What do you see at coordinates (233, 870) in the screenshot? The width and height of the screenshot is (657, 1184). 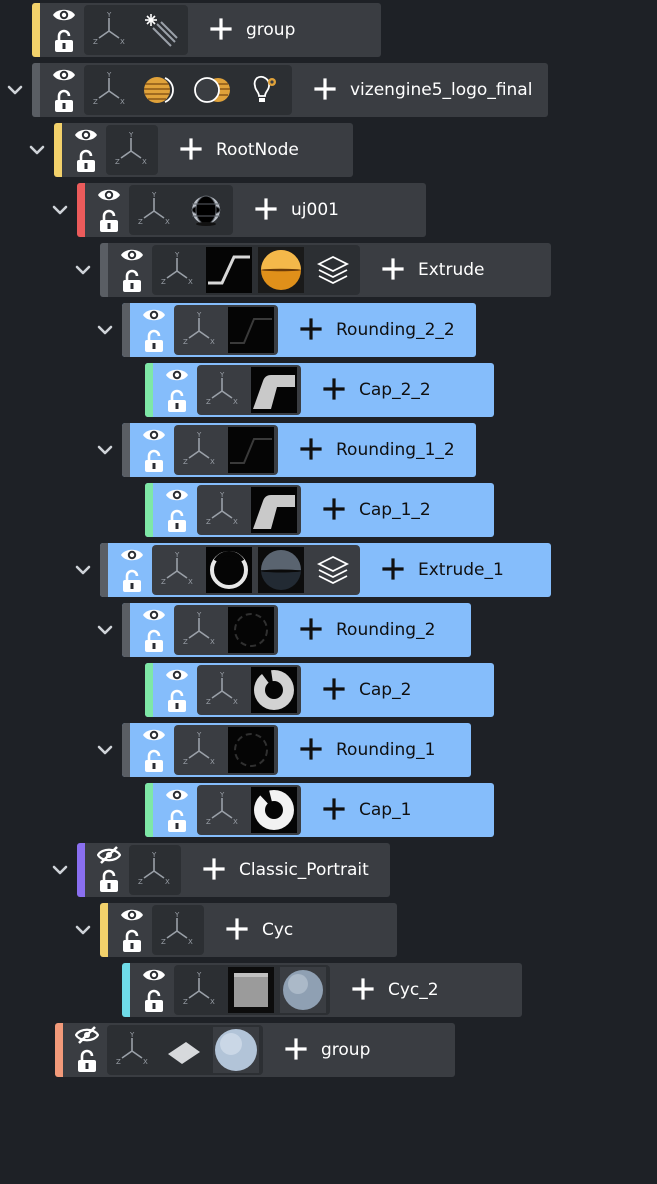 I see `tree-node: Y Z X Classic_Portrait` at bounding box center [233, 870].